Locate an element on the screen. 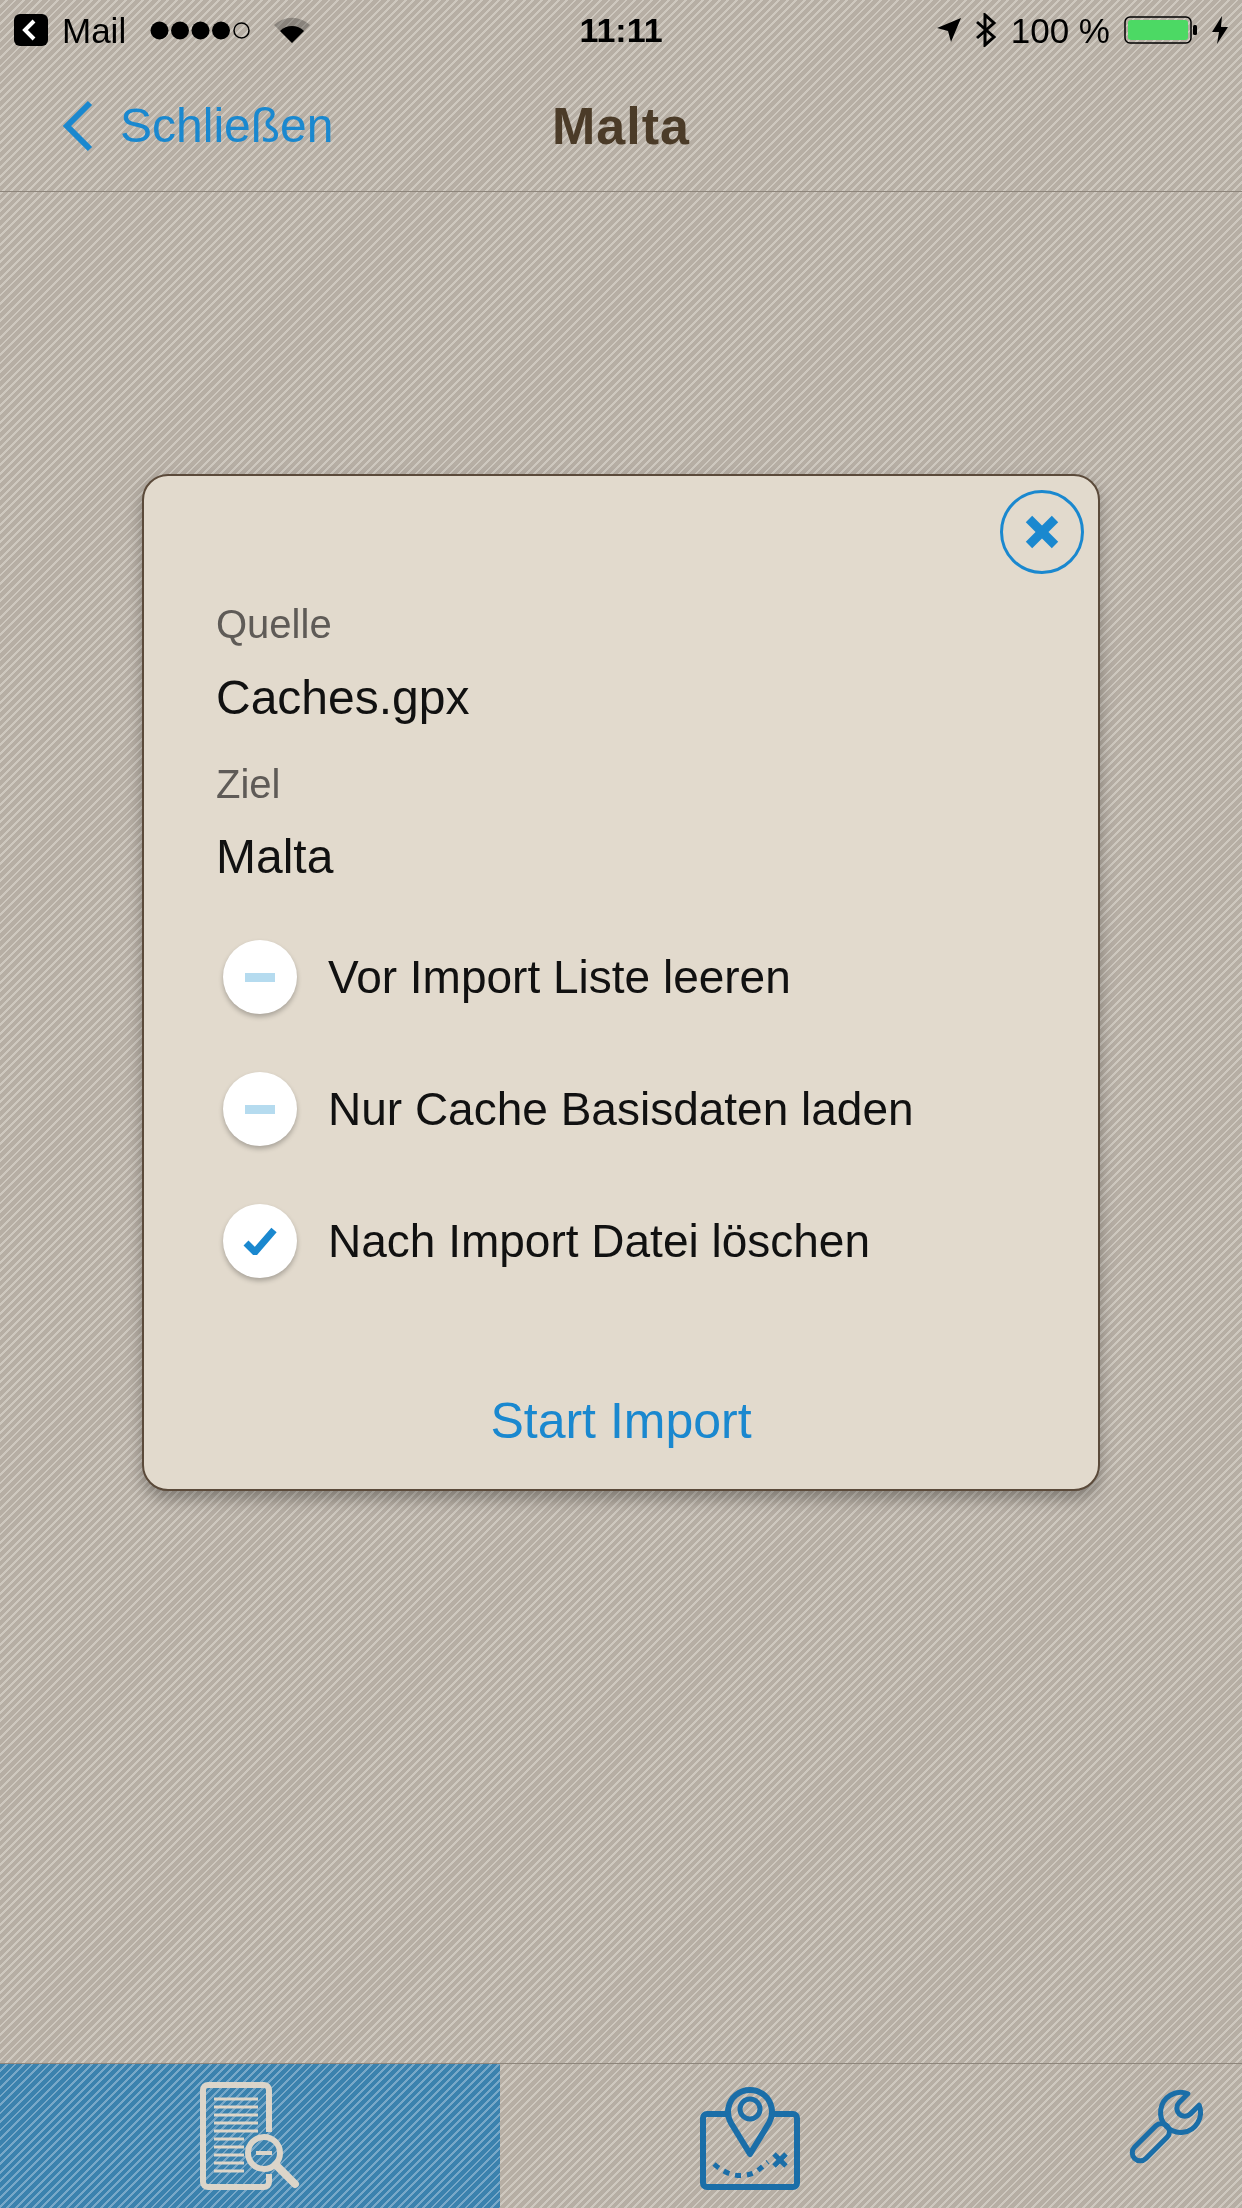  close-icon is located at coordinates (1042, 532).